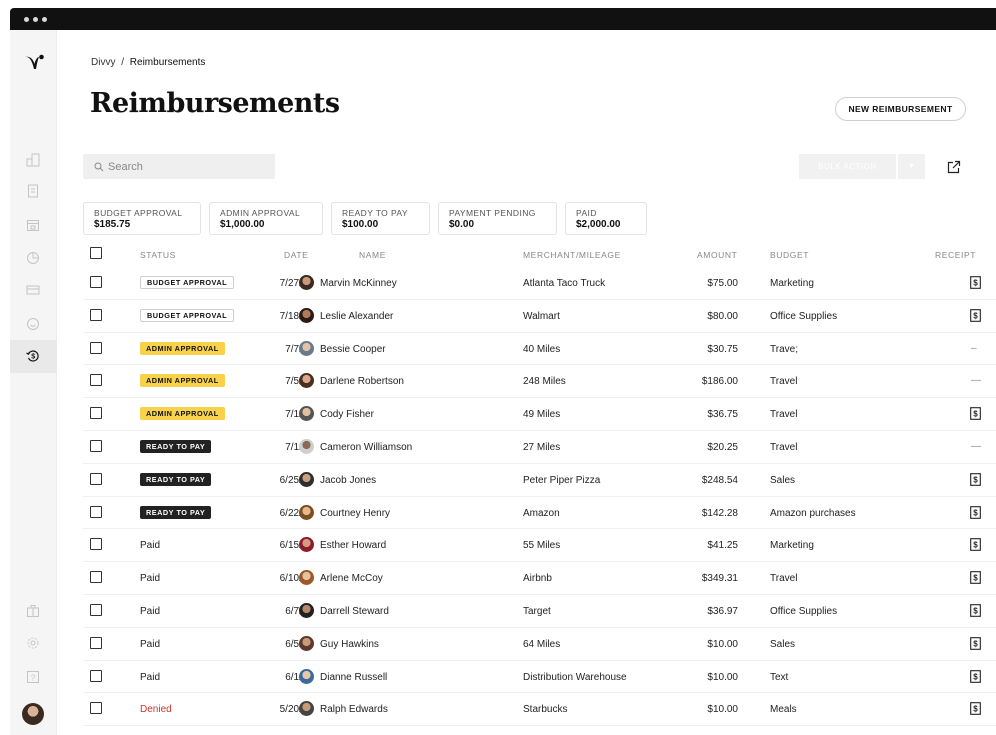 This screenshot has width=996, height=735. I want to click on name-cell: Leslie Alexander, so click(356, 316).